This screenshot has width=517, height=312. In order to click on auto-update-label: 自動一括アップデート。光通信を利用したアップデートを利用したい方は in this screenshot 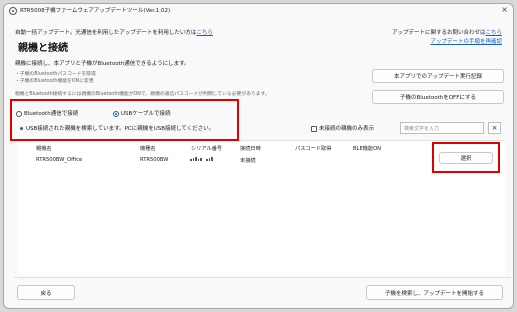, I will do `click(106, 33)`.